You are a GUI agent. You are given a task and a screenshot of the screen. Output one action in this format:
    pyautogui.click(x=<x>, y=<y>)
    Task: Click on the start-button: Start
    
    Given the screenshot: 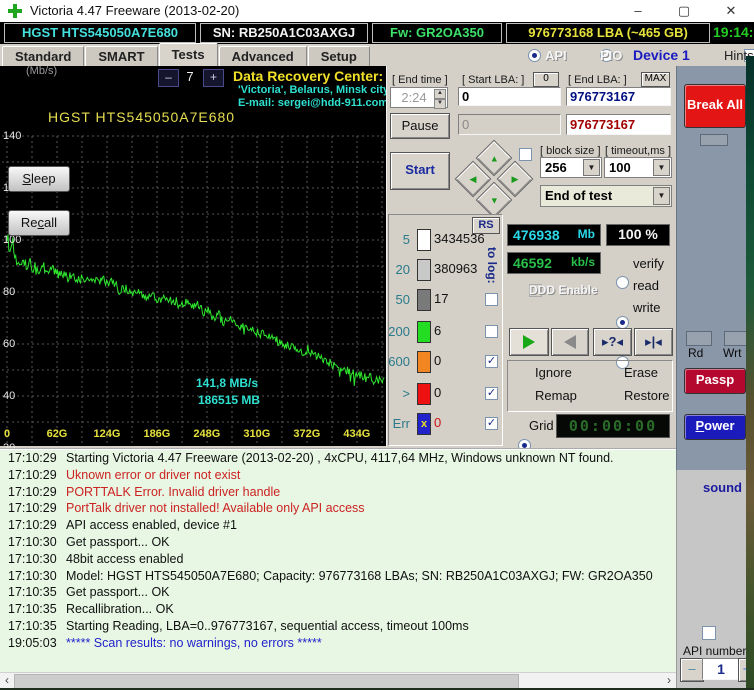 What is the action you would take?
    pyautogui.click(x=420, y=171)
    